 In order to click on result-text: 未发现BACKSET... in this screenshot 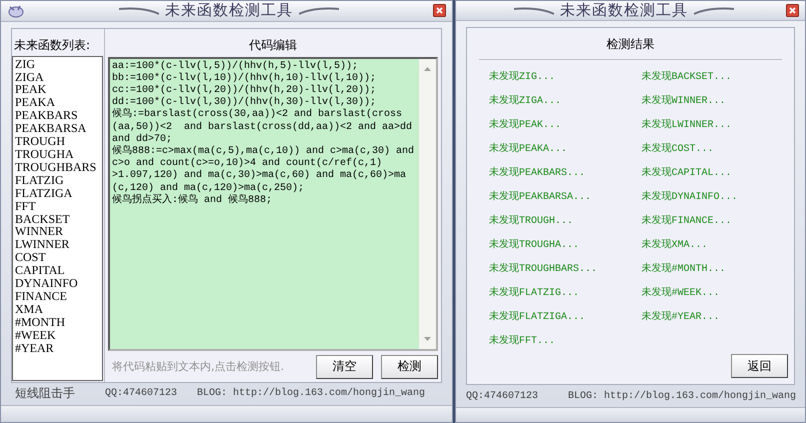, I will do `click(687, 77)`.